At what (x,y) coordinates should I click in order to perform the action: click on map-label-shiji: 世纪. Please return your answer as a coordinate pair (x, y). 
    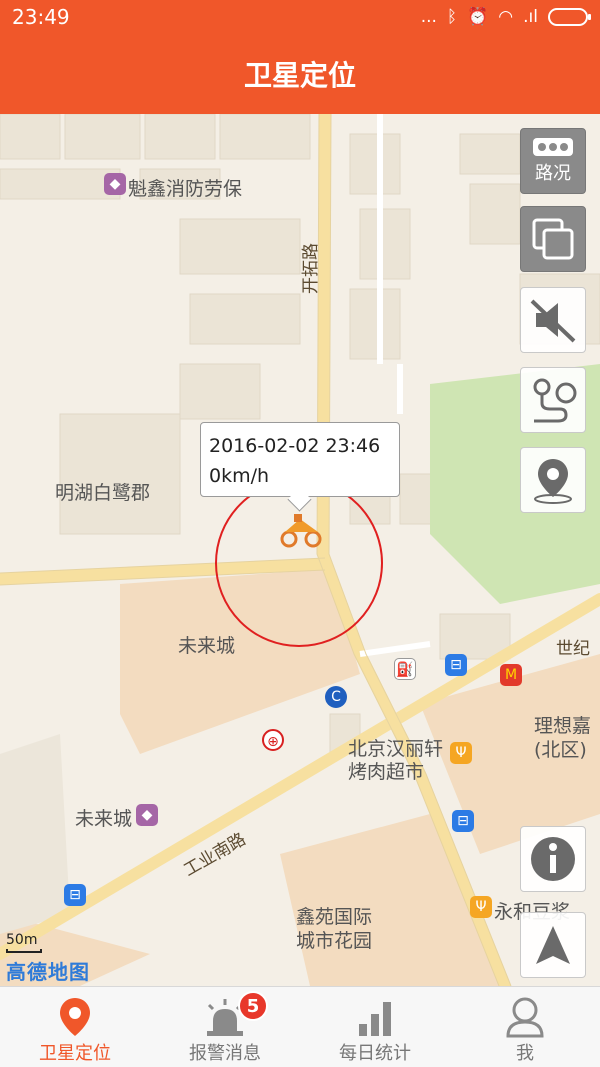
    Looking at the image, I should click on (573, 649).